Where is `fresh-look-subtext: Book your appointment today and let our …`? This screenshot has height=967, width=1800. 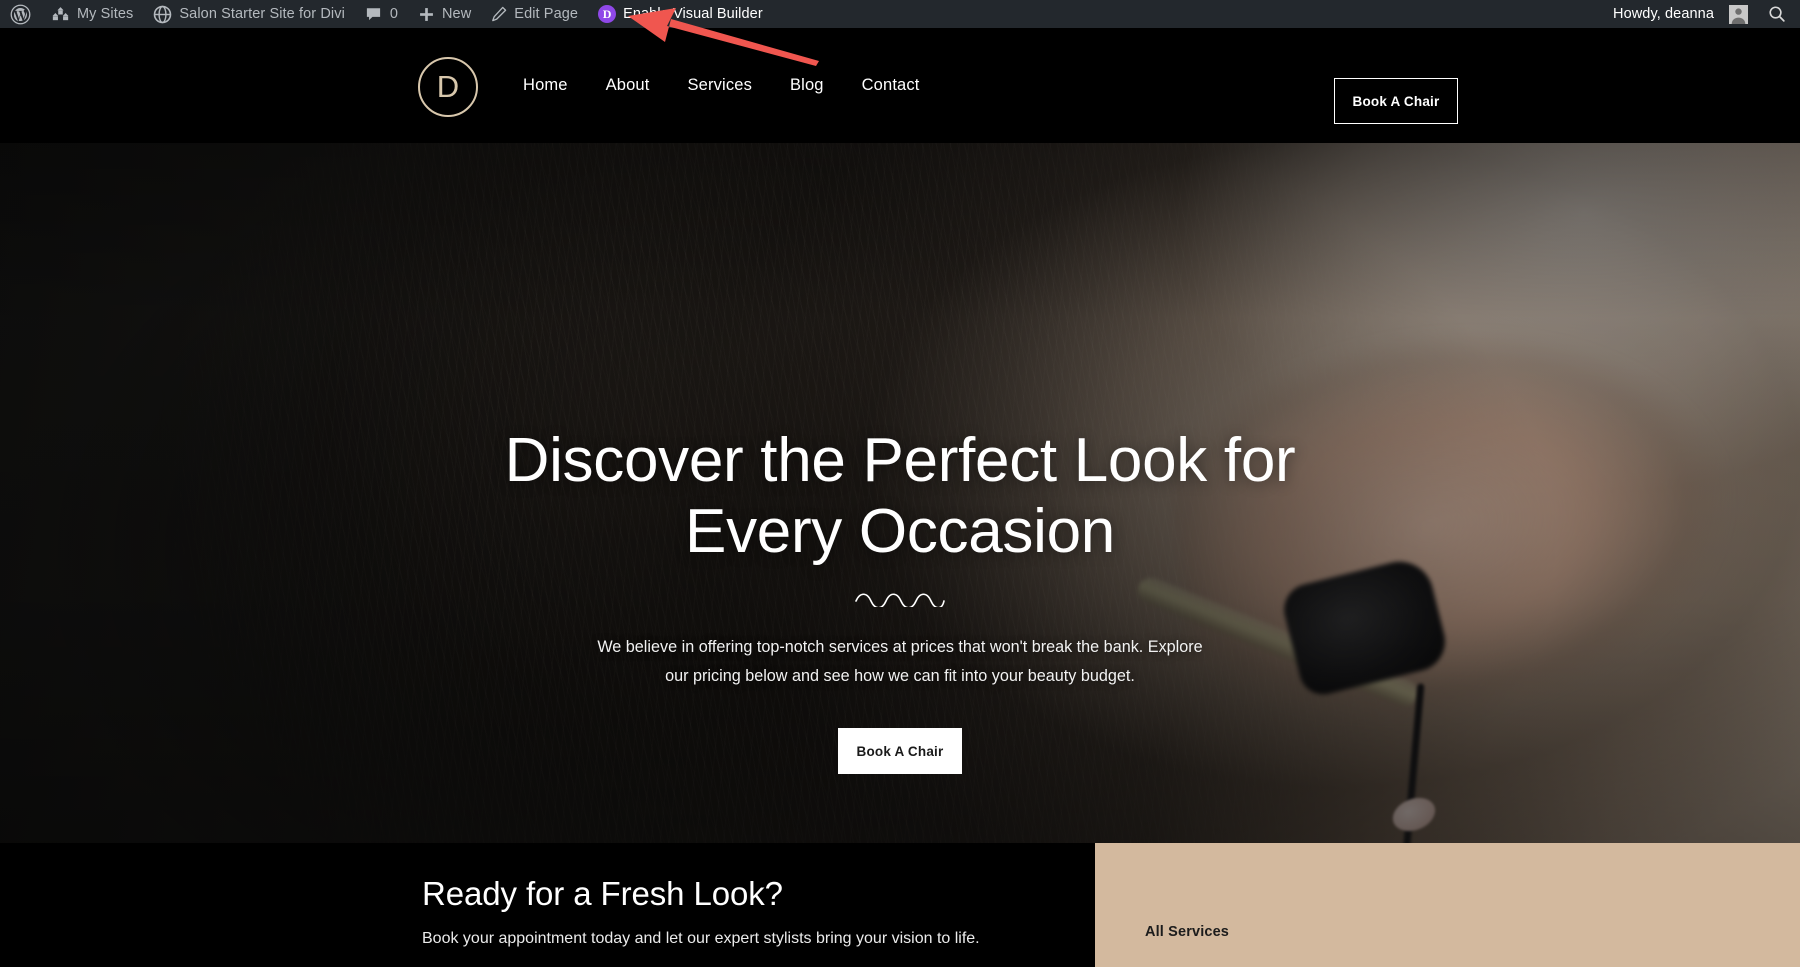
fresh-look-subtext: Book your appointment today and let our … is located at coordinates (701, 938).